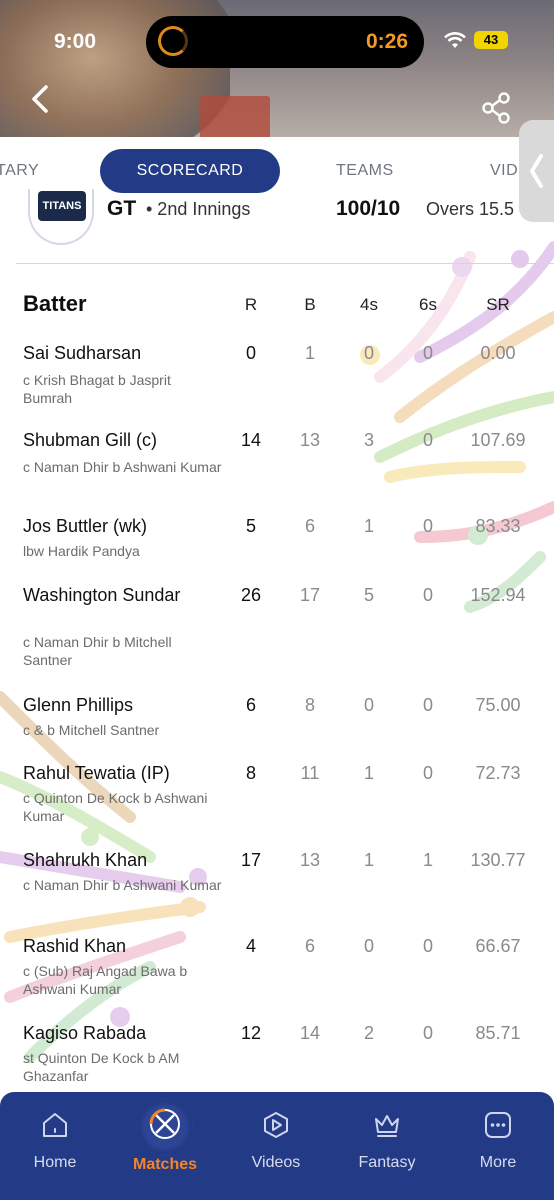 This screenshot has height=1200, width=554. Describe the element at coordinates (496, 108) in the screenshot. I see `share-button` at that location.